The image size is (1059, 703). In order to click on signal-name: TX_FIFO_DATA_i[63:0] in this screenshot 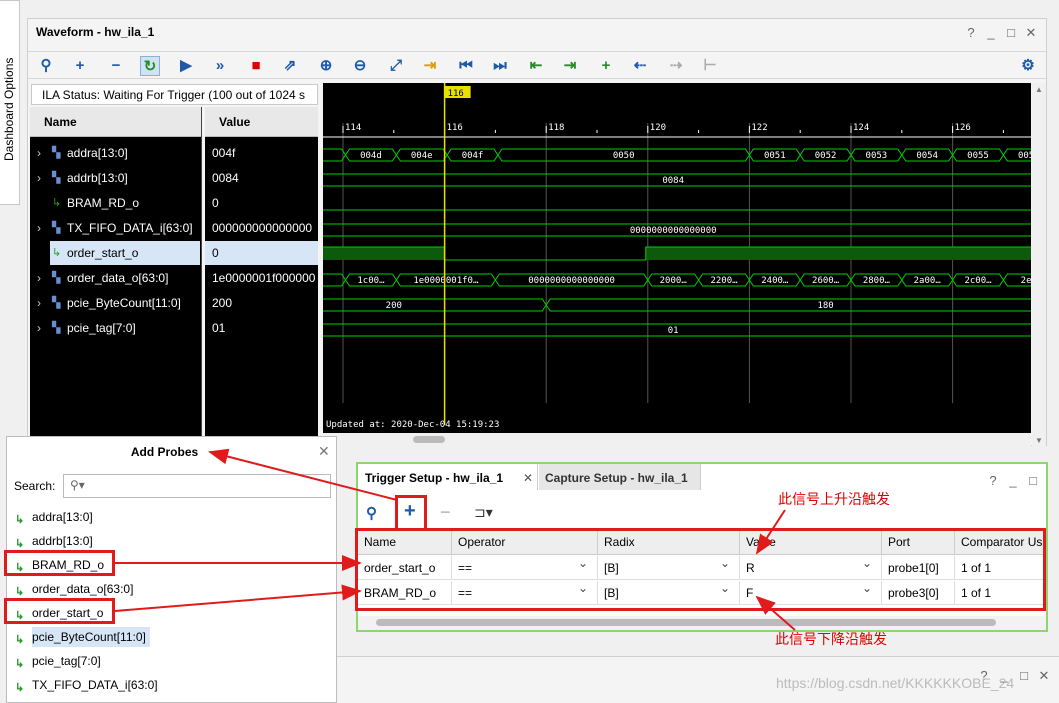, I will do `click(130, 228)`.